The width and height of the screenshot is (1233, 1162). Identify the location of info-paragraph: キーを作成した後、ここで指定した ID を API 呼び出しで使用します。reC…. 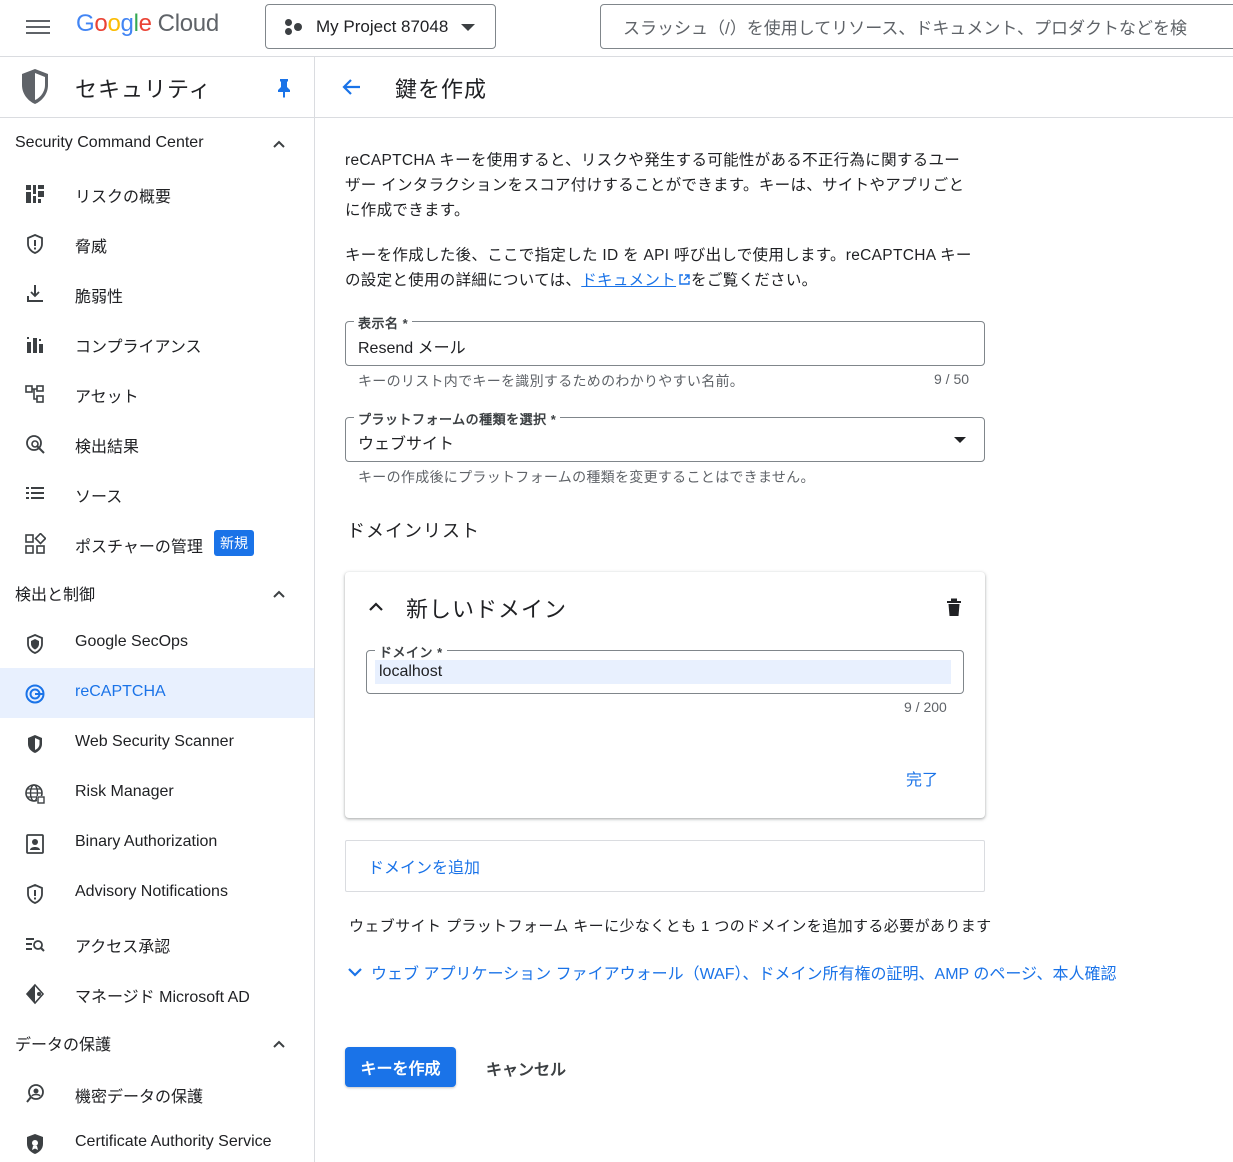
(665, 268).